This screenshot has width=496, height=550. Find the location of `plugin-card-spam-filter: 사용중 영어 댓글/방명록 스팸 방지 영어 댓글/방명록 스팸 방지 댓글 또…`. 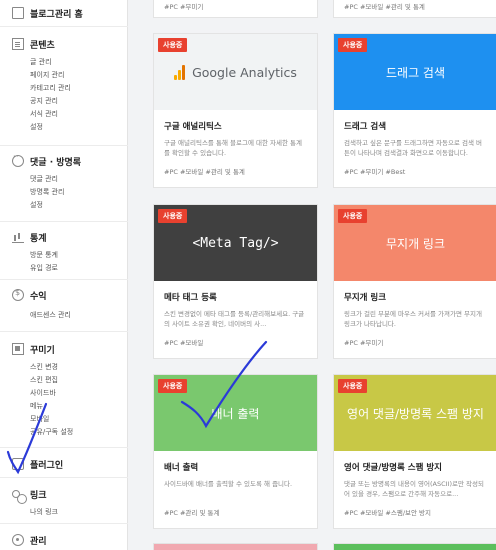

plugin-card-spam-filter: 사용중 영어 댓글/방명록 스팸 방지 영어 댓글/방명록 스팸 방지 댓글 또… is located at coordinates (414, 451).